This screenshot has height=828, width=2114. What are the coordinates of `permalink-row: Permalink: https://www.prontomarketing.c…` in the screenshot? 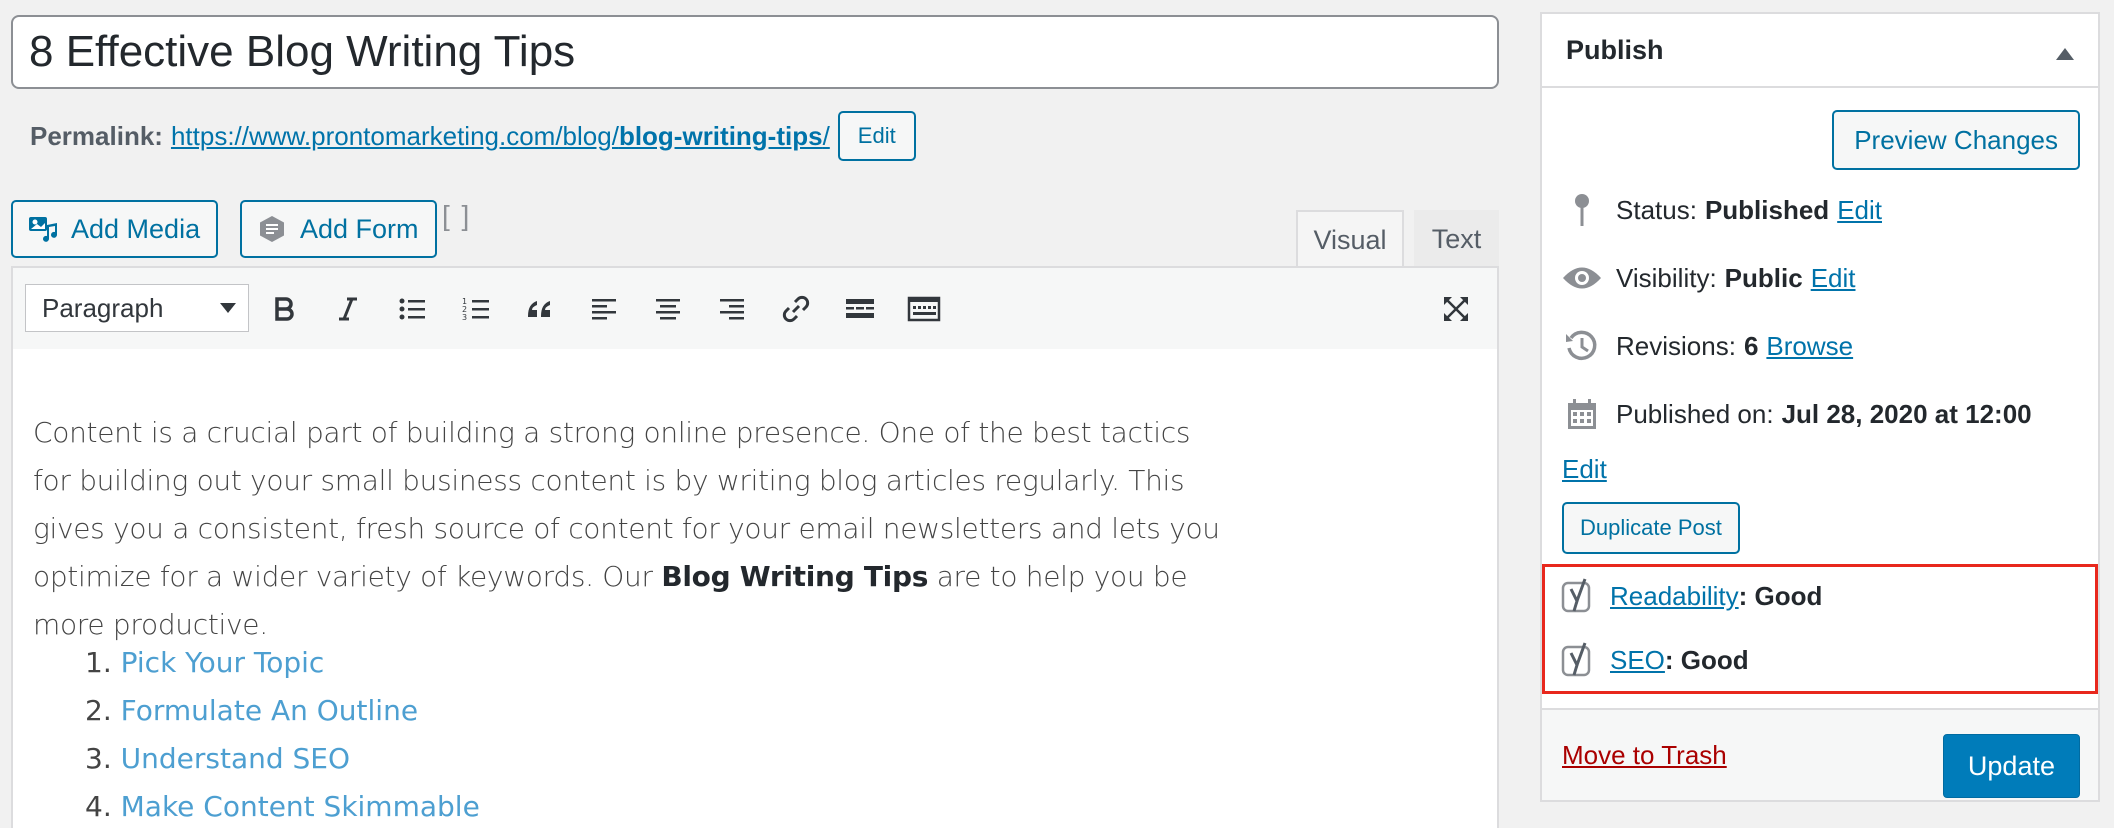 It's located at (473, 136).